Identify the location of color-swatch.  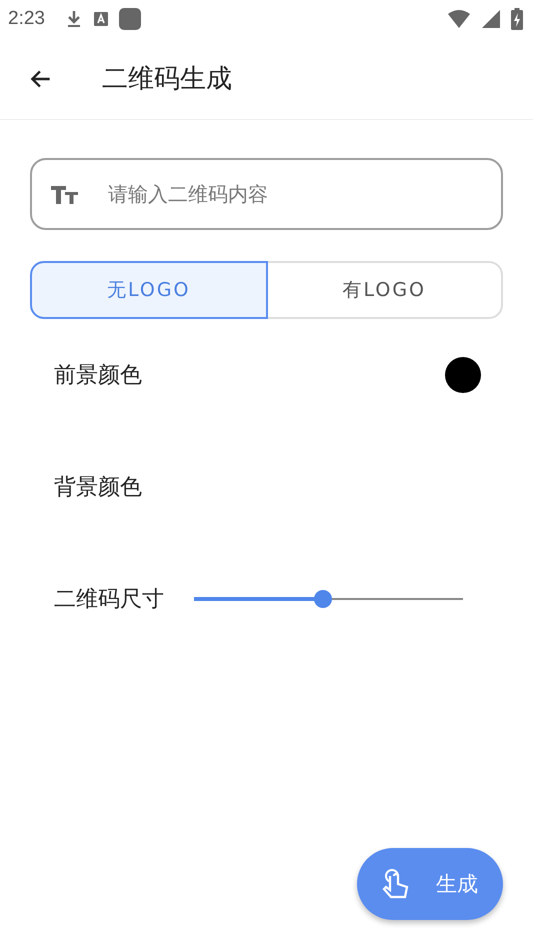
(463, 375).